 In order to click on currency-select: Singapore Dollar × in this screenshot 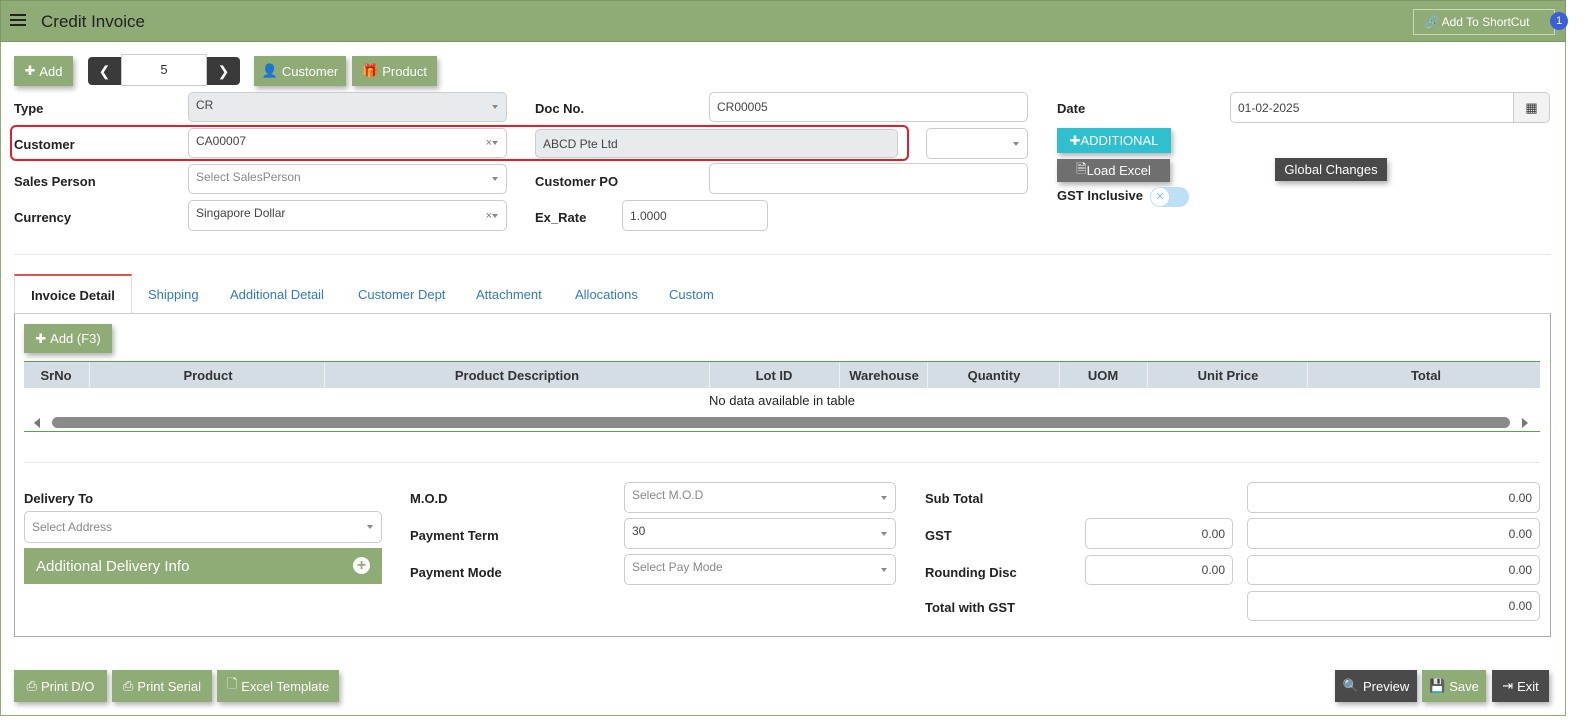, I will do `click(347, 215)`.